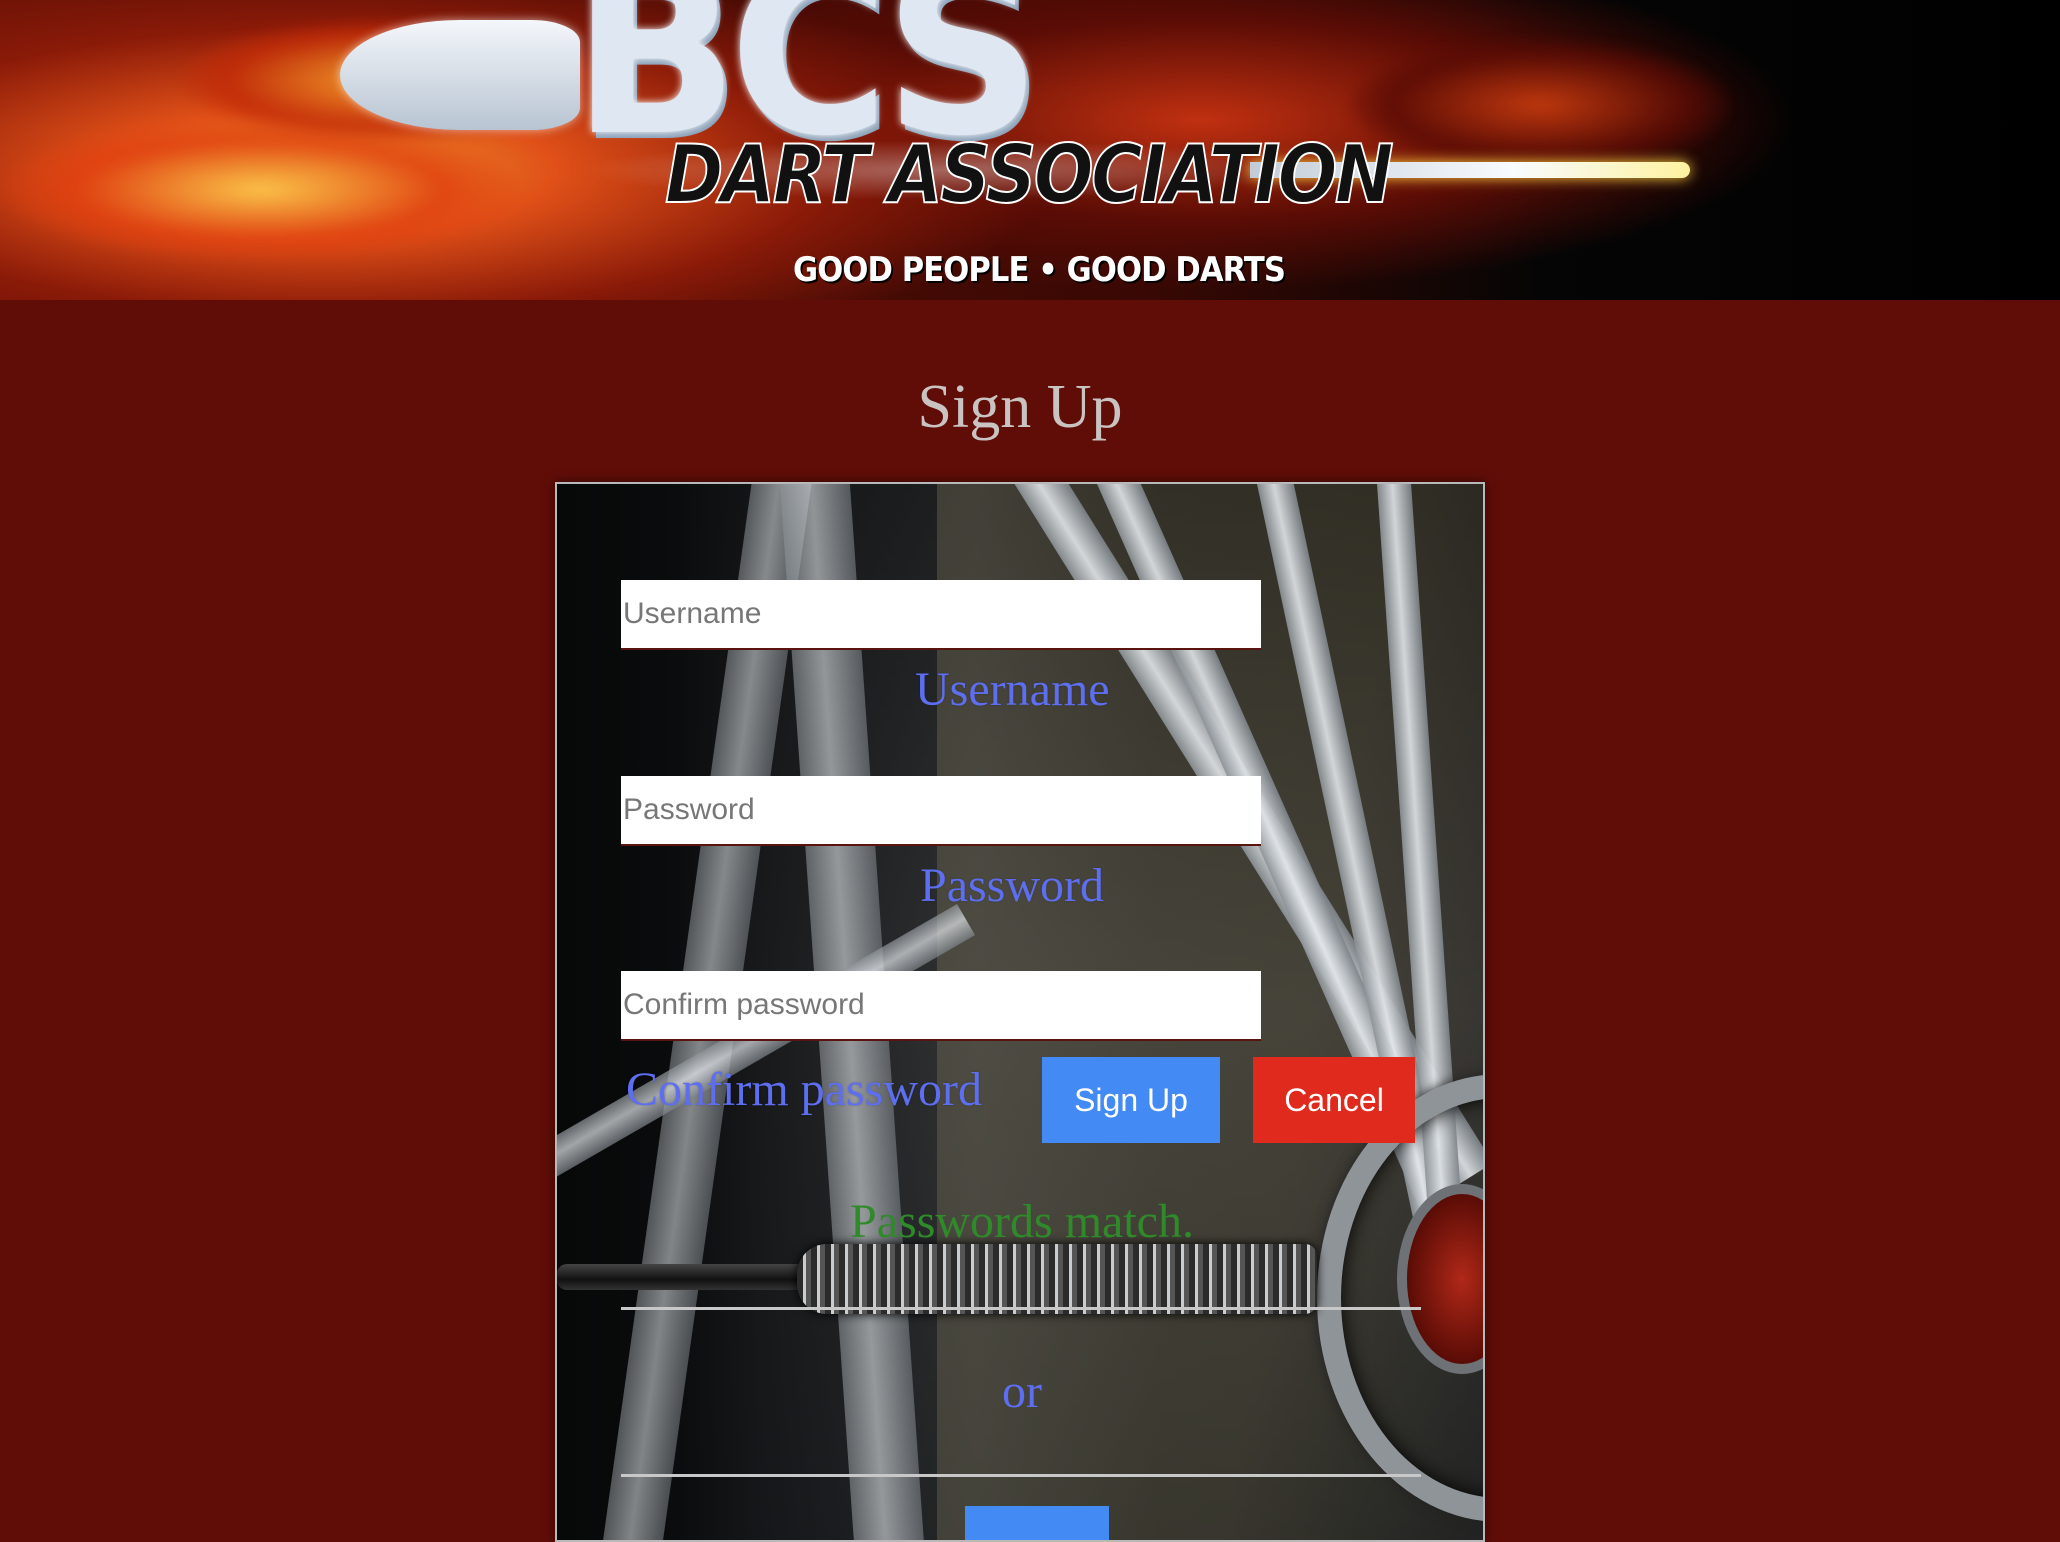  I want to click on divider-line-top, so click(1021, 1308).